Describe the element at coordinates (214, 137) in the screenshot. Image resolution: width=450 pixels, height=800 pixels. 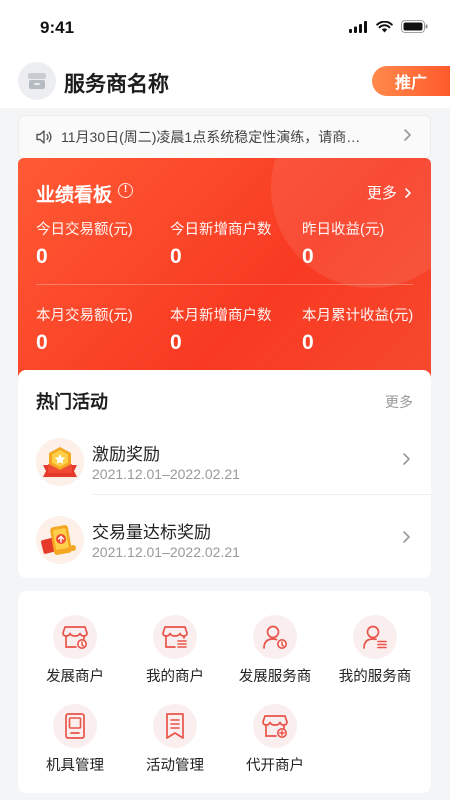
I see `notice-text: 11月30日(周二)凌晨1点系统稳定性演练，请商户提前做好准备` at that location.